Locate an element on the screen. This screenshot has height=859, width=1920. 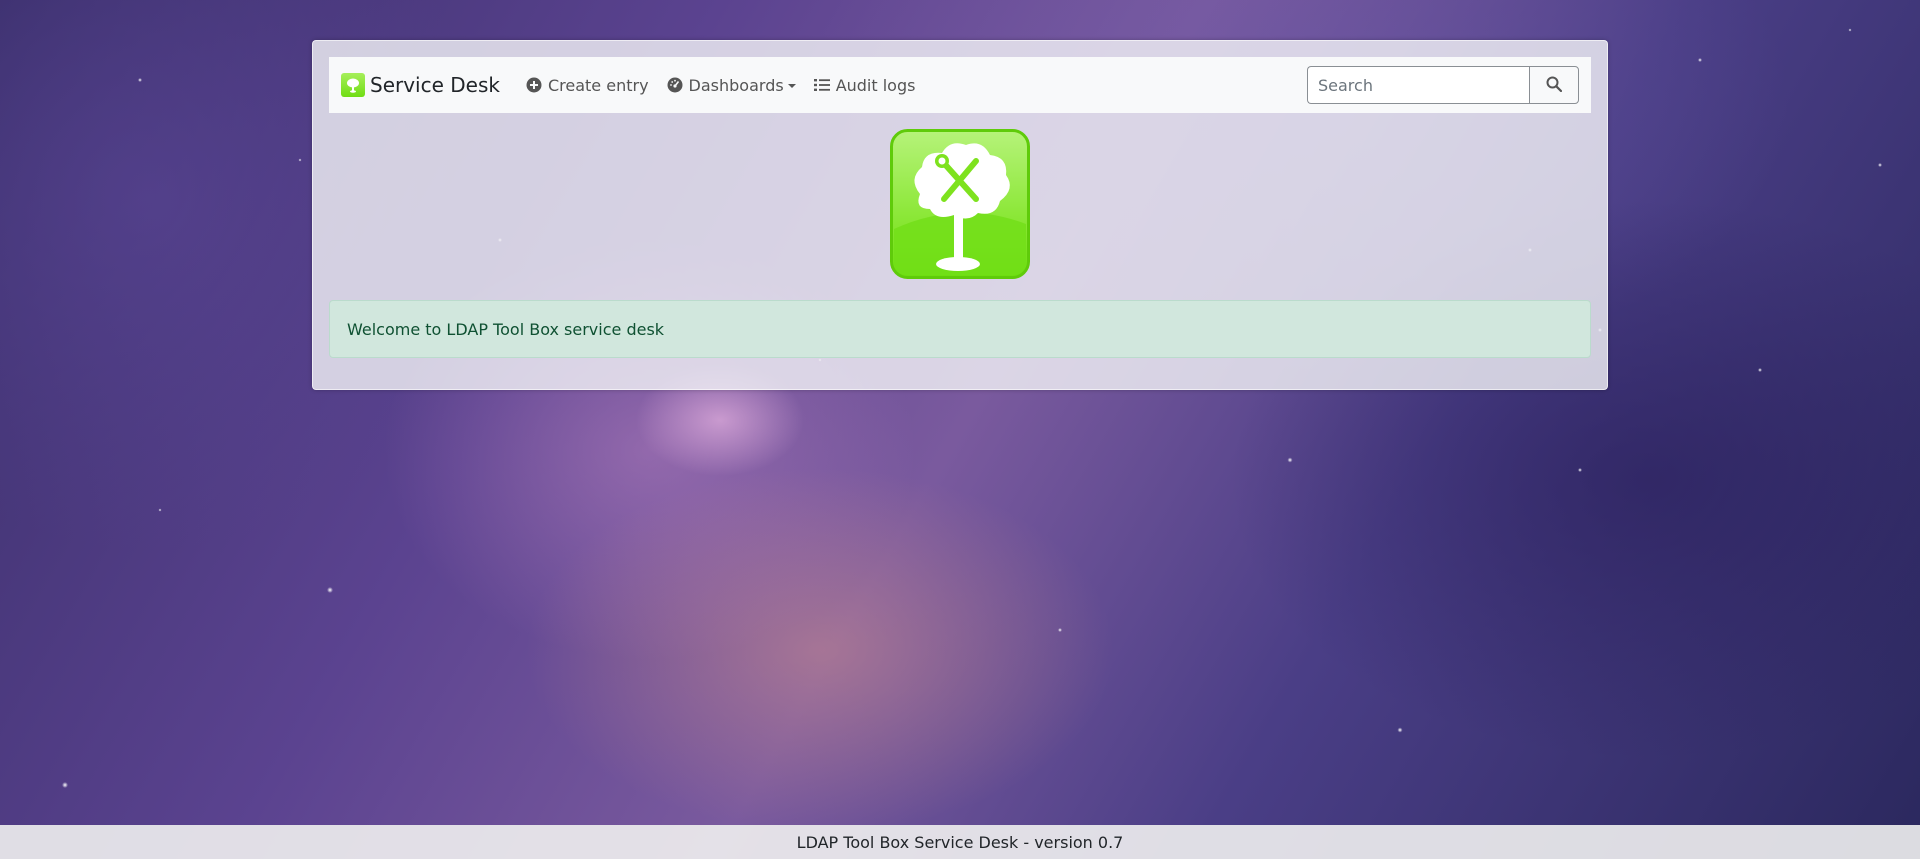
search-button is located at coordinates (1554, 85).